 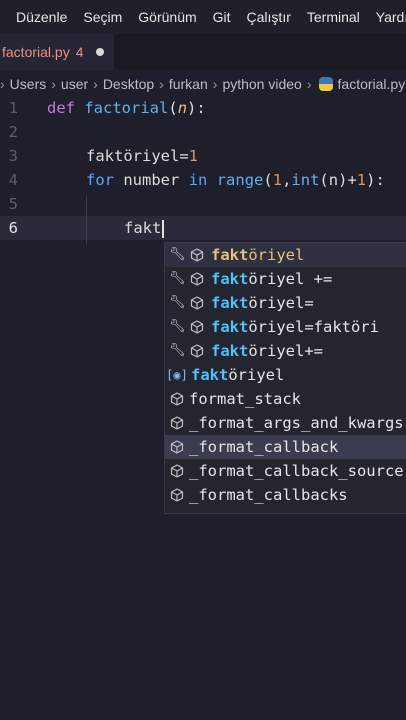 What do you see at coordinates (325, 84) in the screenshot?
I see `python-file-icon` at bounding box center [325, 84].